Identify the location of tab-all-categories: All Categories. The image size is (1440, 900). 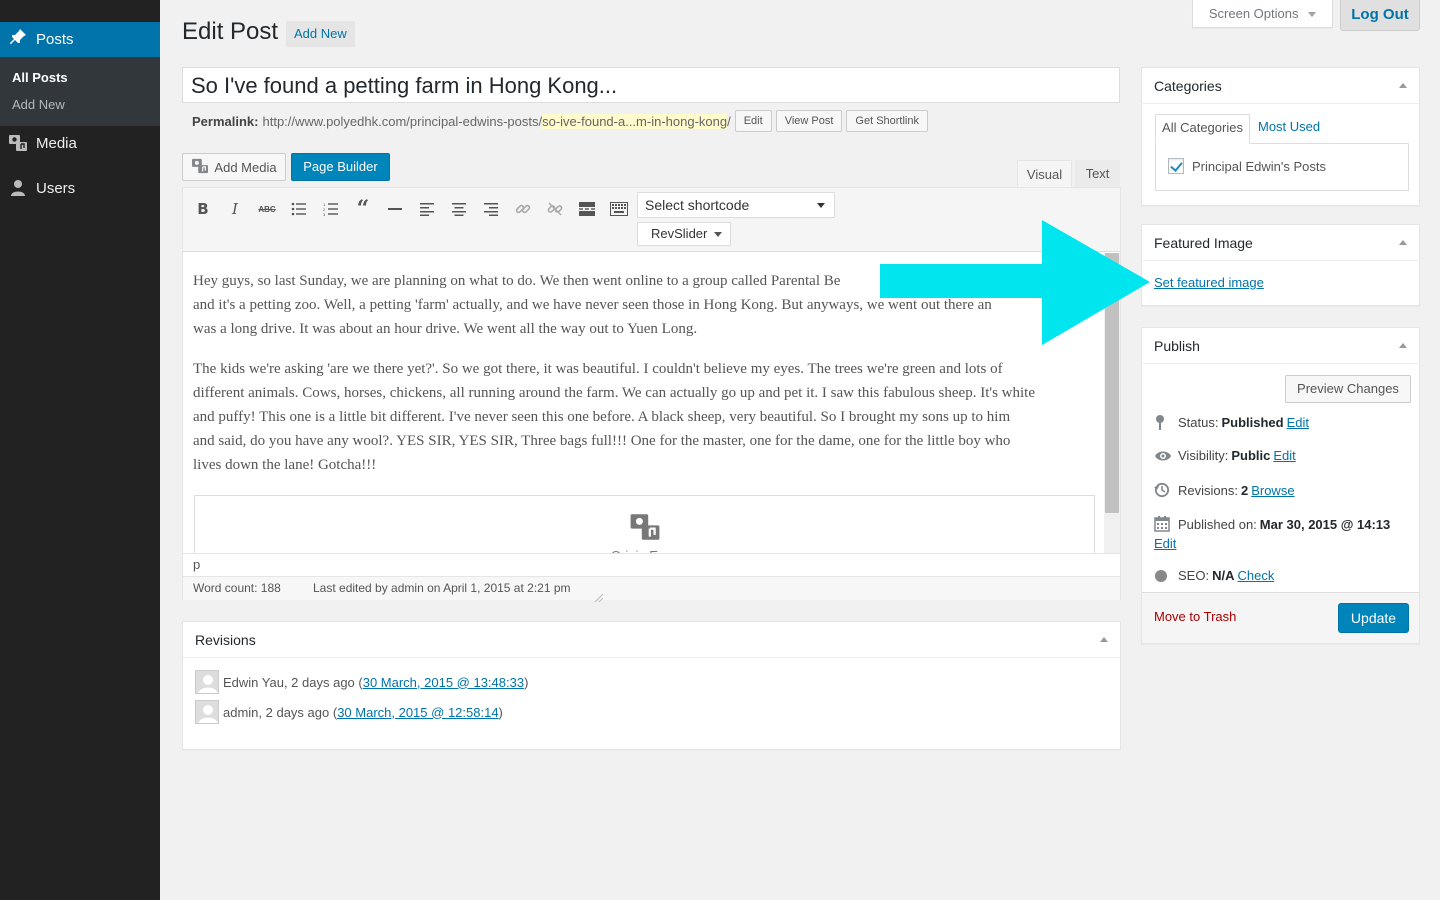
(1202, 129).